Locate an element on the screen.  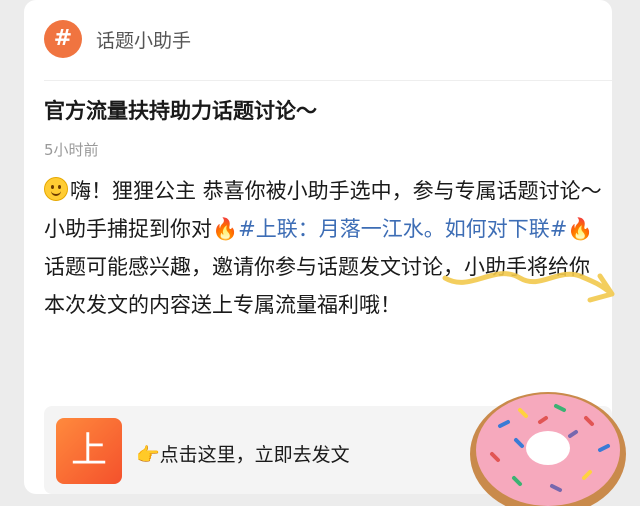
smile-emoji-icon is located at coordinates (56, 189).